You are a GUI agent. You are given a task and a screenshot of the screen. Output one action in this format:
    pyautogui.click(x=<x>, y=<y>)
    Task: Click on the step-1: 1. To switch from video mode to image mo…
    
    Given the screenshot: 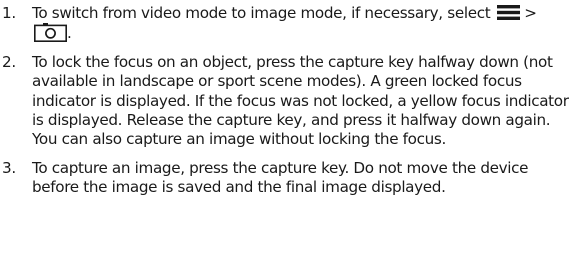 What is the action you would take?
    pyautogui.click(x=285, y=24)
    